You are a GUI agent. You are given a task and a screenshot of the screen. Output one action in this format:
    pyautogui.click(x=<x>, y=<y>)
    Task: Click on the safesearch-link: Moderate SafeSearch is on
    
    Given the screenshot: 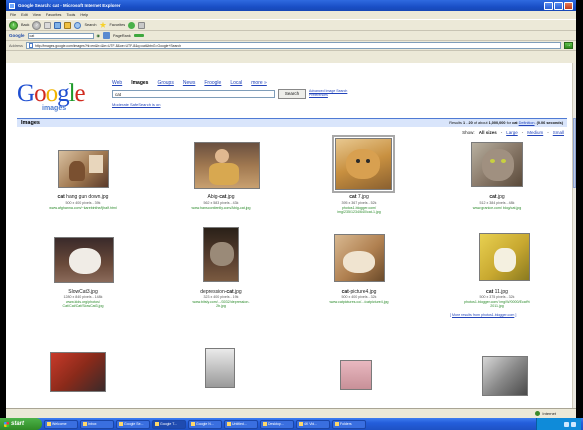 What is the action you would take?
    pyautogui.click(x=136, y=104)
    